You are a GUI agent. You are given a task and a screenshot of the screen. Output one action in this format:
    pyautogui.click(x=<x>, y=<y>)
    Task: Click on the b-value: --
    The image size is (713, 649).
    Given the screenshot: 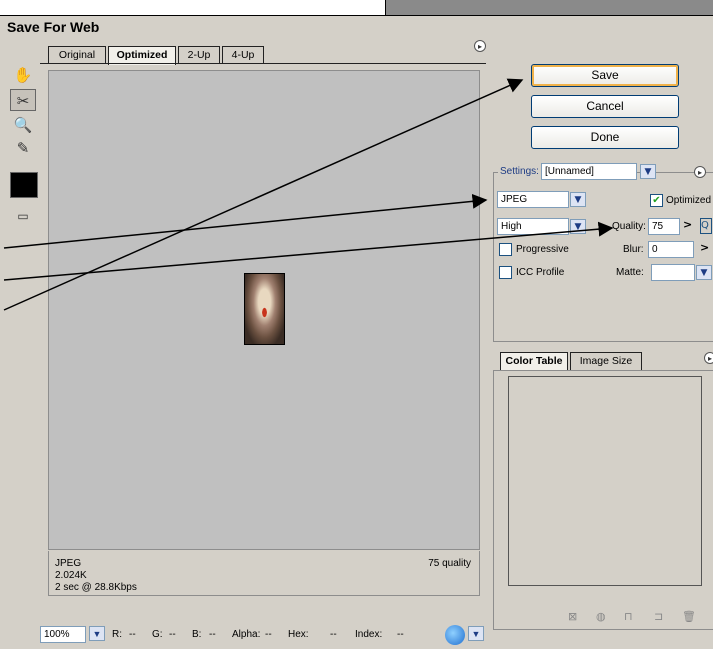 What is the action you would take?
    pyautogui.click(x=212, y=634)
    